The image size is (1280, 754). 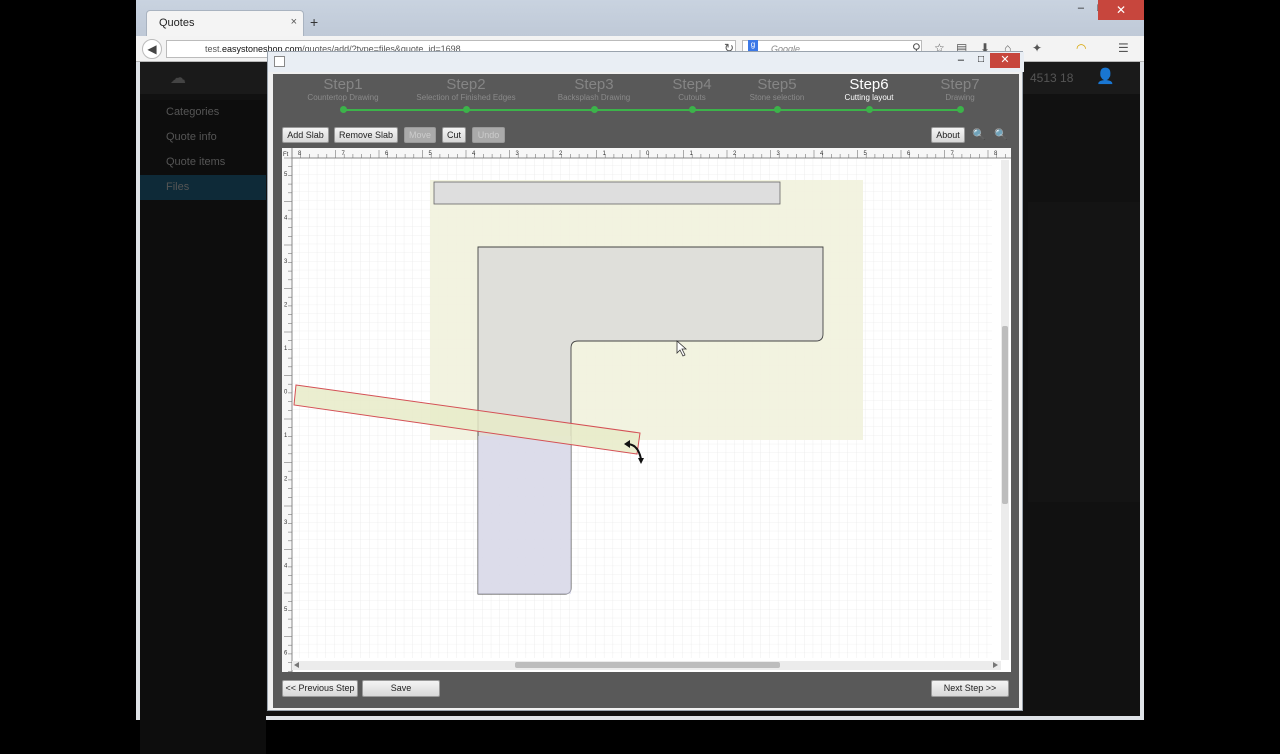 What do you see at coordinates (524, 515) in the screenshot?
I see `countertop-overlap-region` at bounding box center [524, 515].